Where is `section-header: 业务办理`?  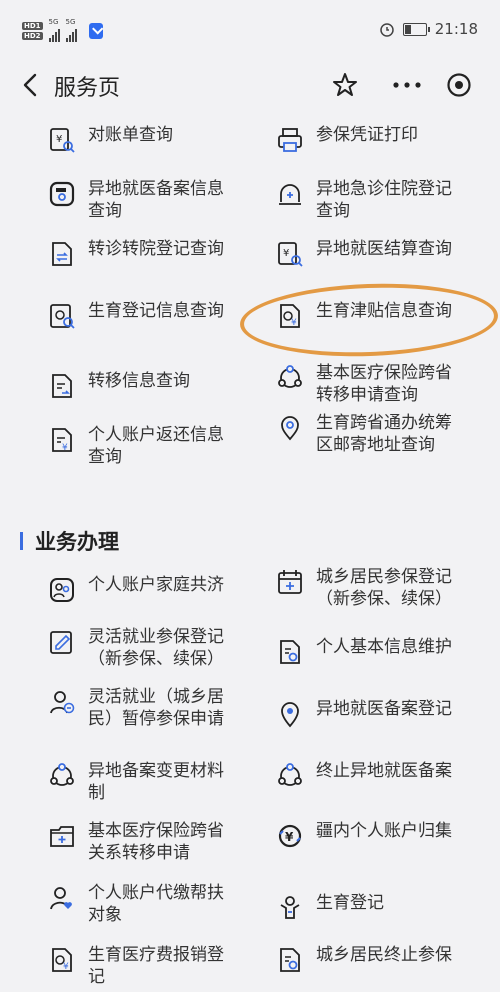
section-header: 业务办理 is located at coordinates (69, 541).